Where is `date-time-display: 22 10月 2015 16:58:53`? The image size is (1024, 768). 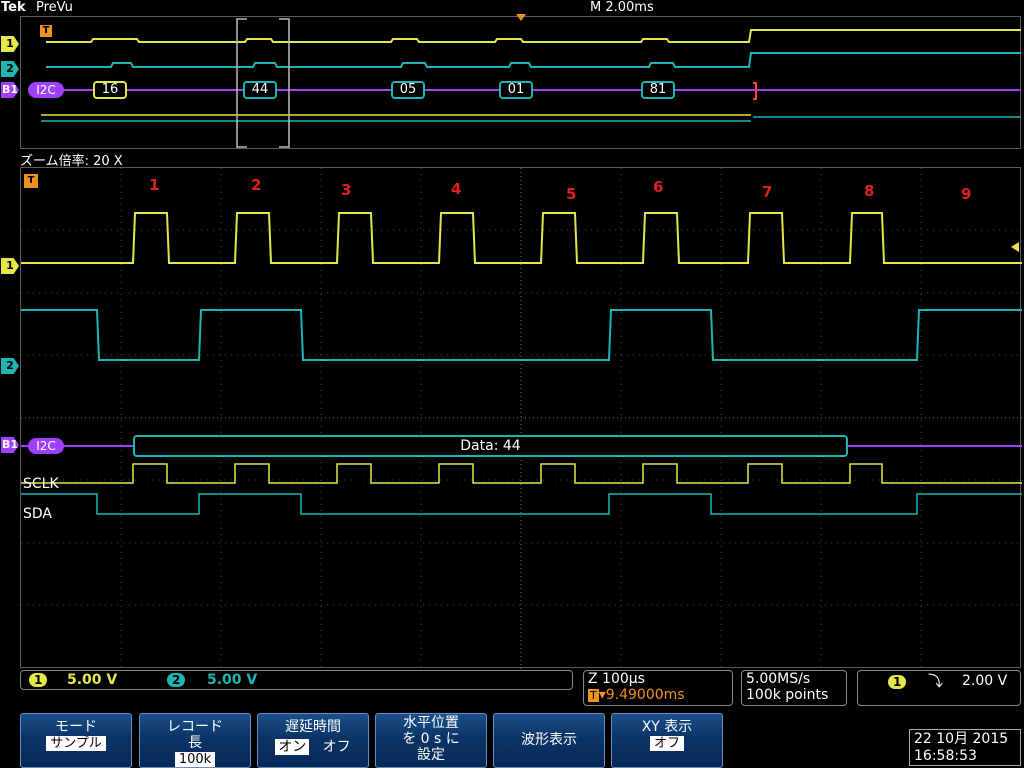
date-time-display: 22 10月 2015 16:58:53 is located at coordinates (965, 747).